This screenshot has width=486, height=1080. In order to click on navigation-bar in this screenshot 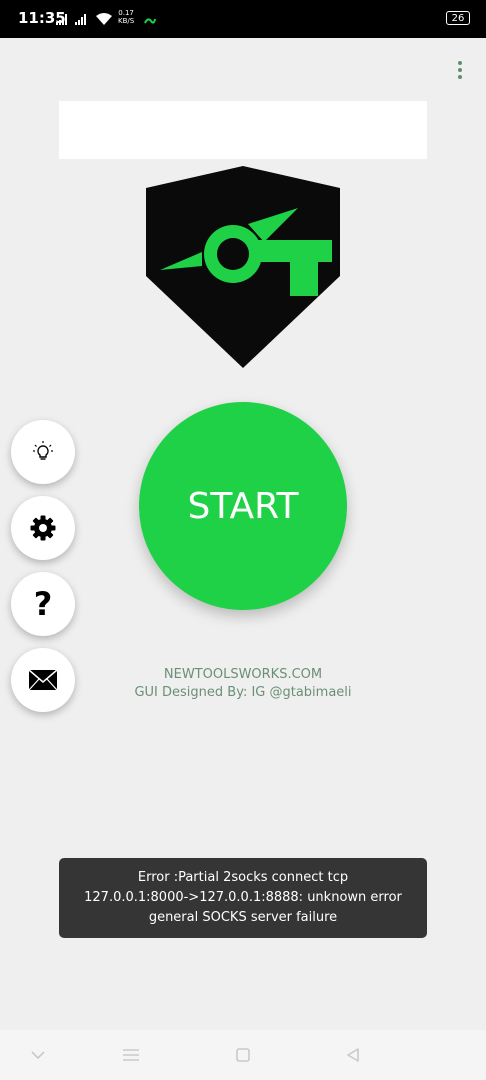, I will do `click(243, 1055)`.